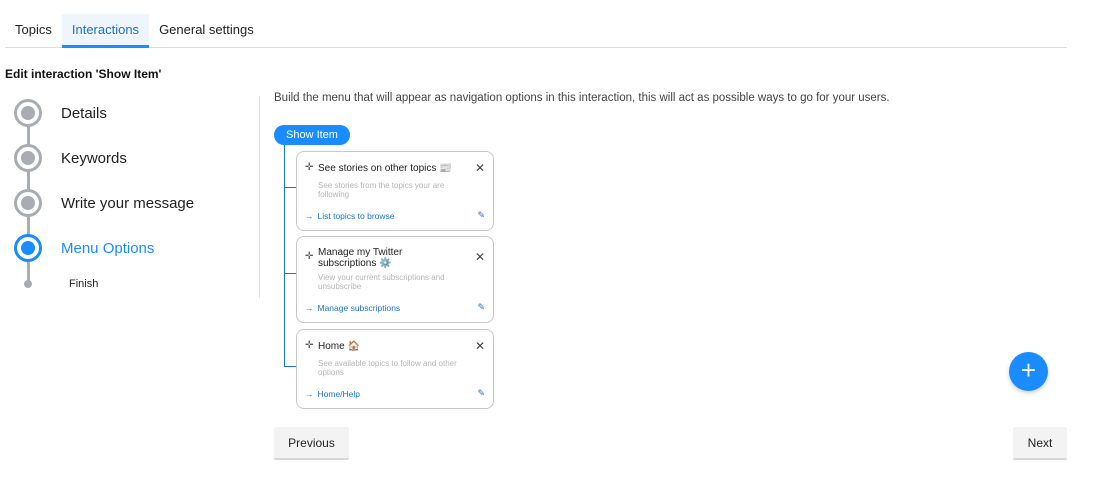  I want to click on menu-item-link-label: Home/Help, so click(339, 394).